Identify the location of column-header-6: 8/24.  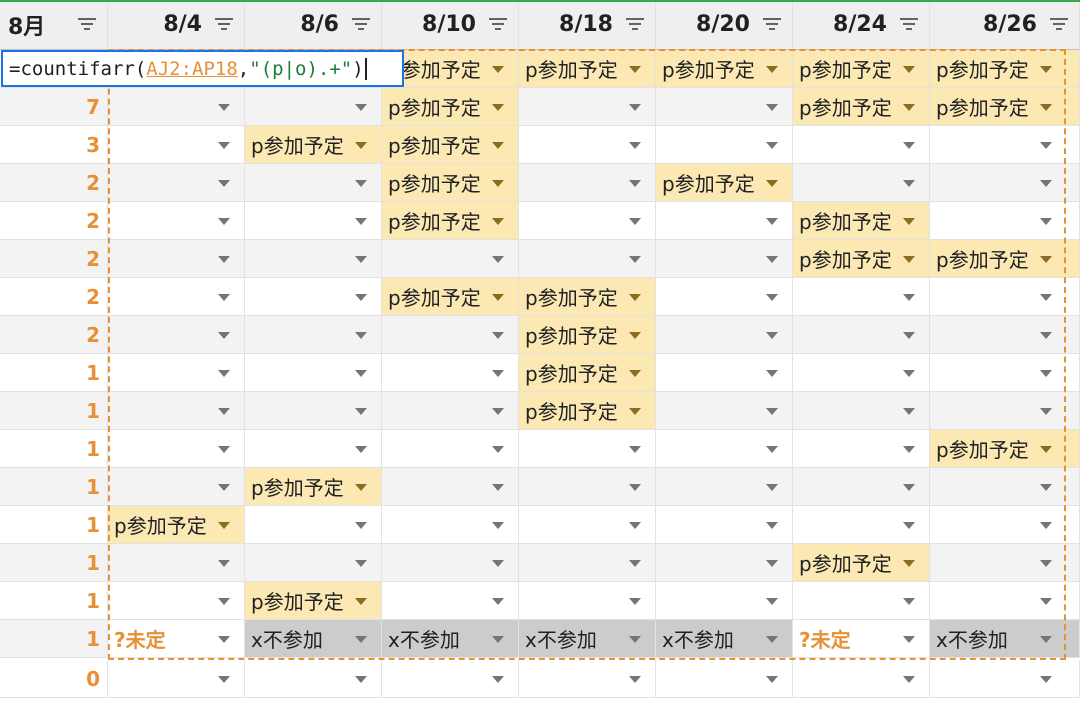
(861, 25).